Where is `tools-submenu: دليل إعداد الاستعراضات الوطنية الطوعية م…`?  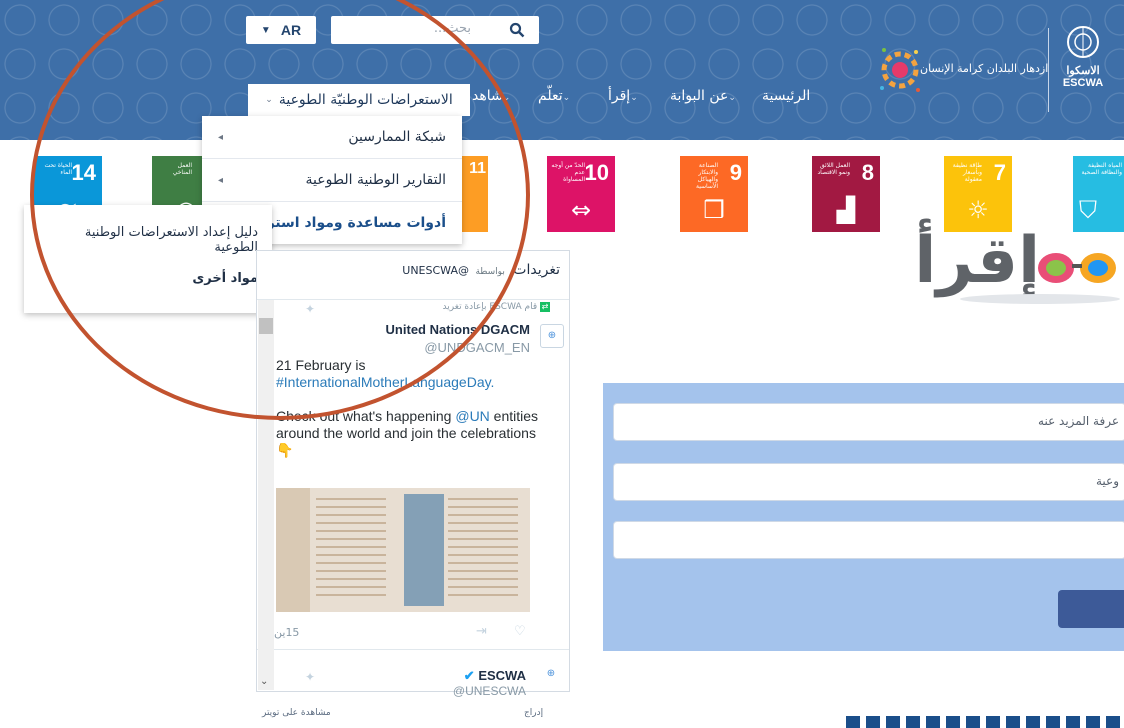
tools-submenu: دليل إعداد الاستعراضات الوطنية الطوعية م… is located at coordinates (148, 259).